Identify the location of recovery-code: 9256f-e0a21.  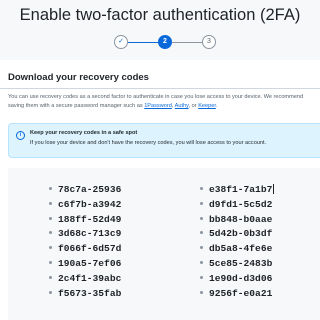
(237, 294).